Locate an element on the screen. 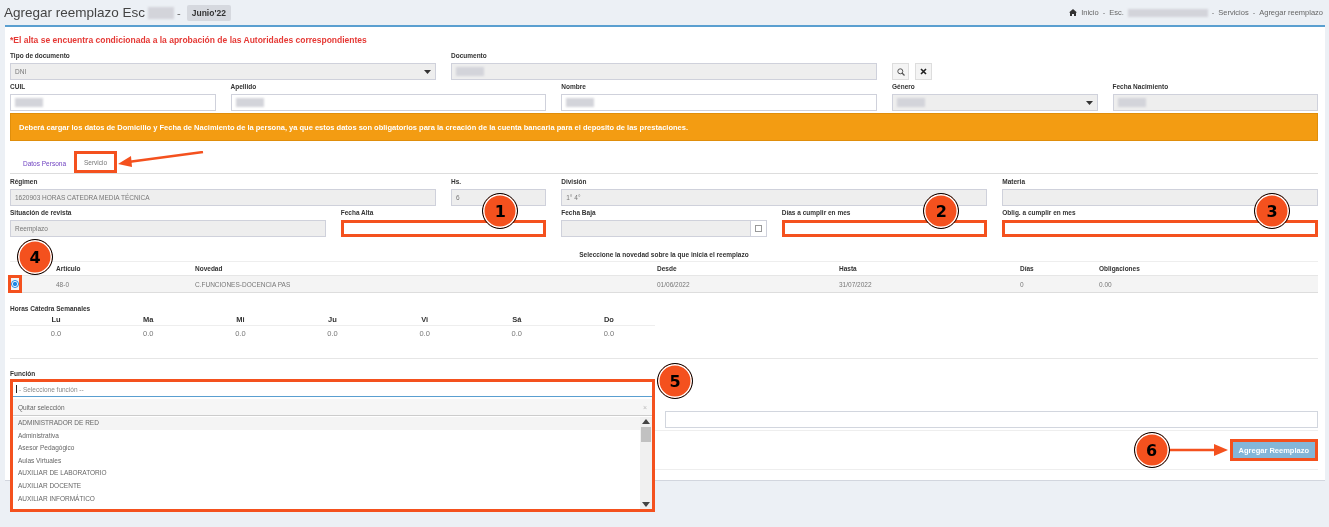 This screenshot has height=527, width=1329. clear-button is located at coordinates (923, 71).